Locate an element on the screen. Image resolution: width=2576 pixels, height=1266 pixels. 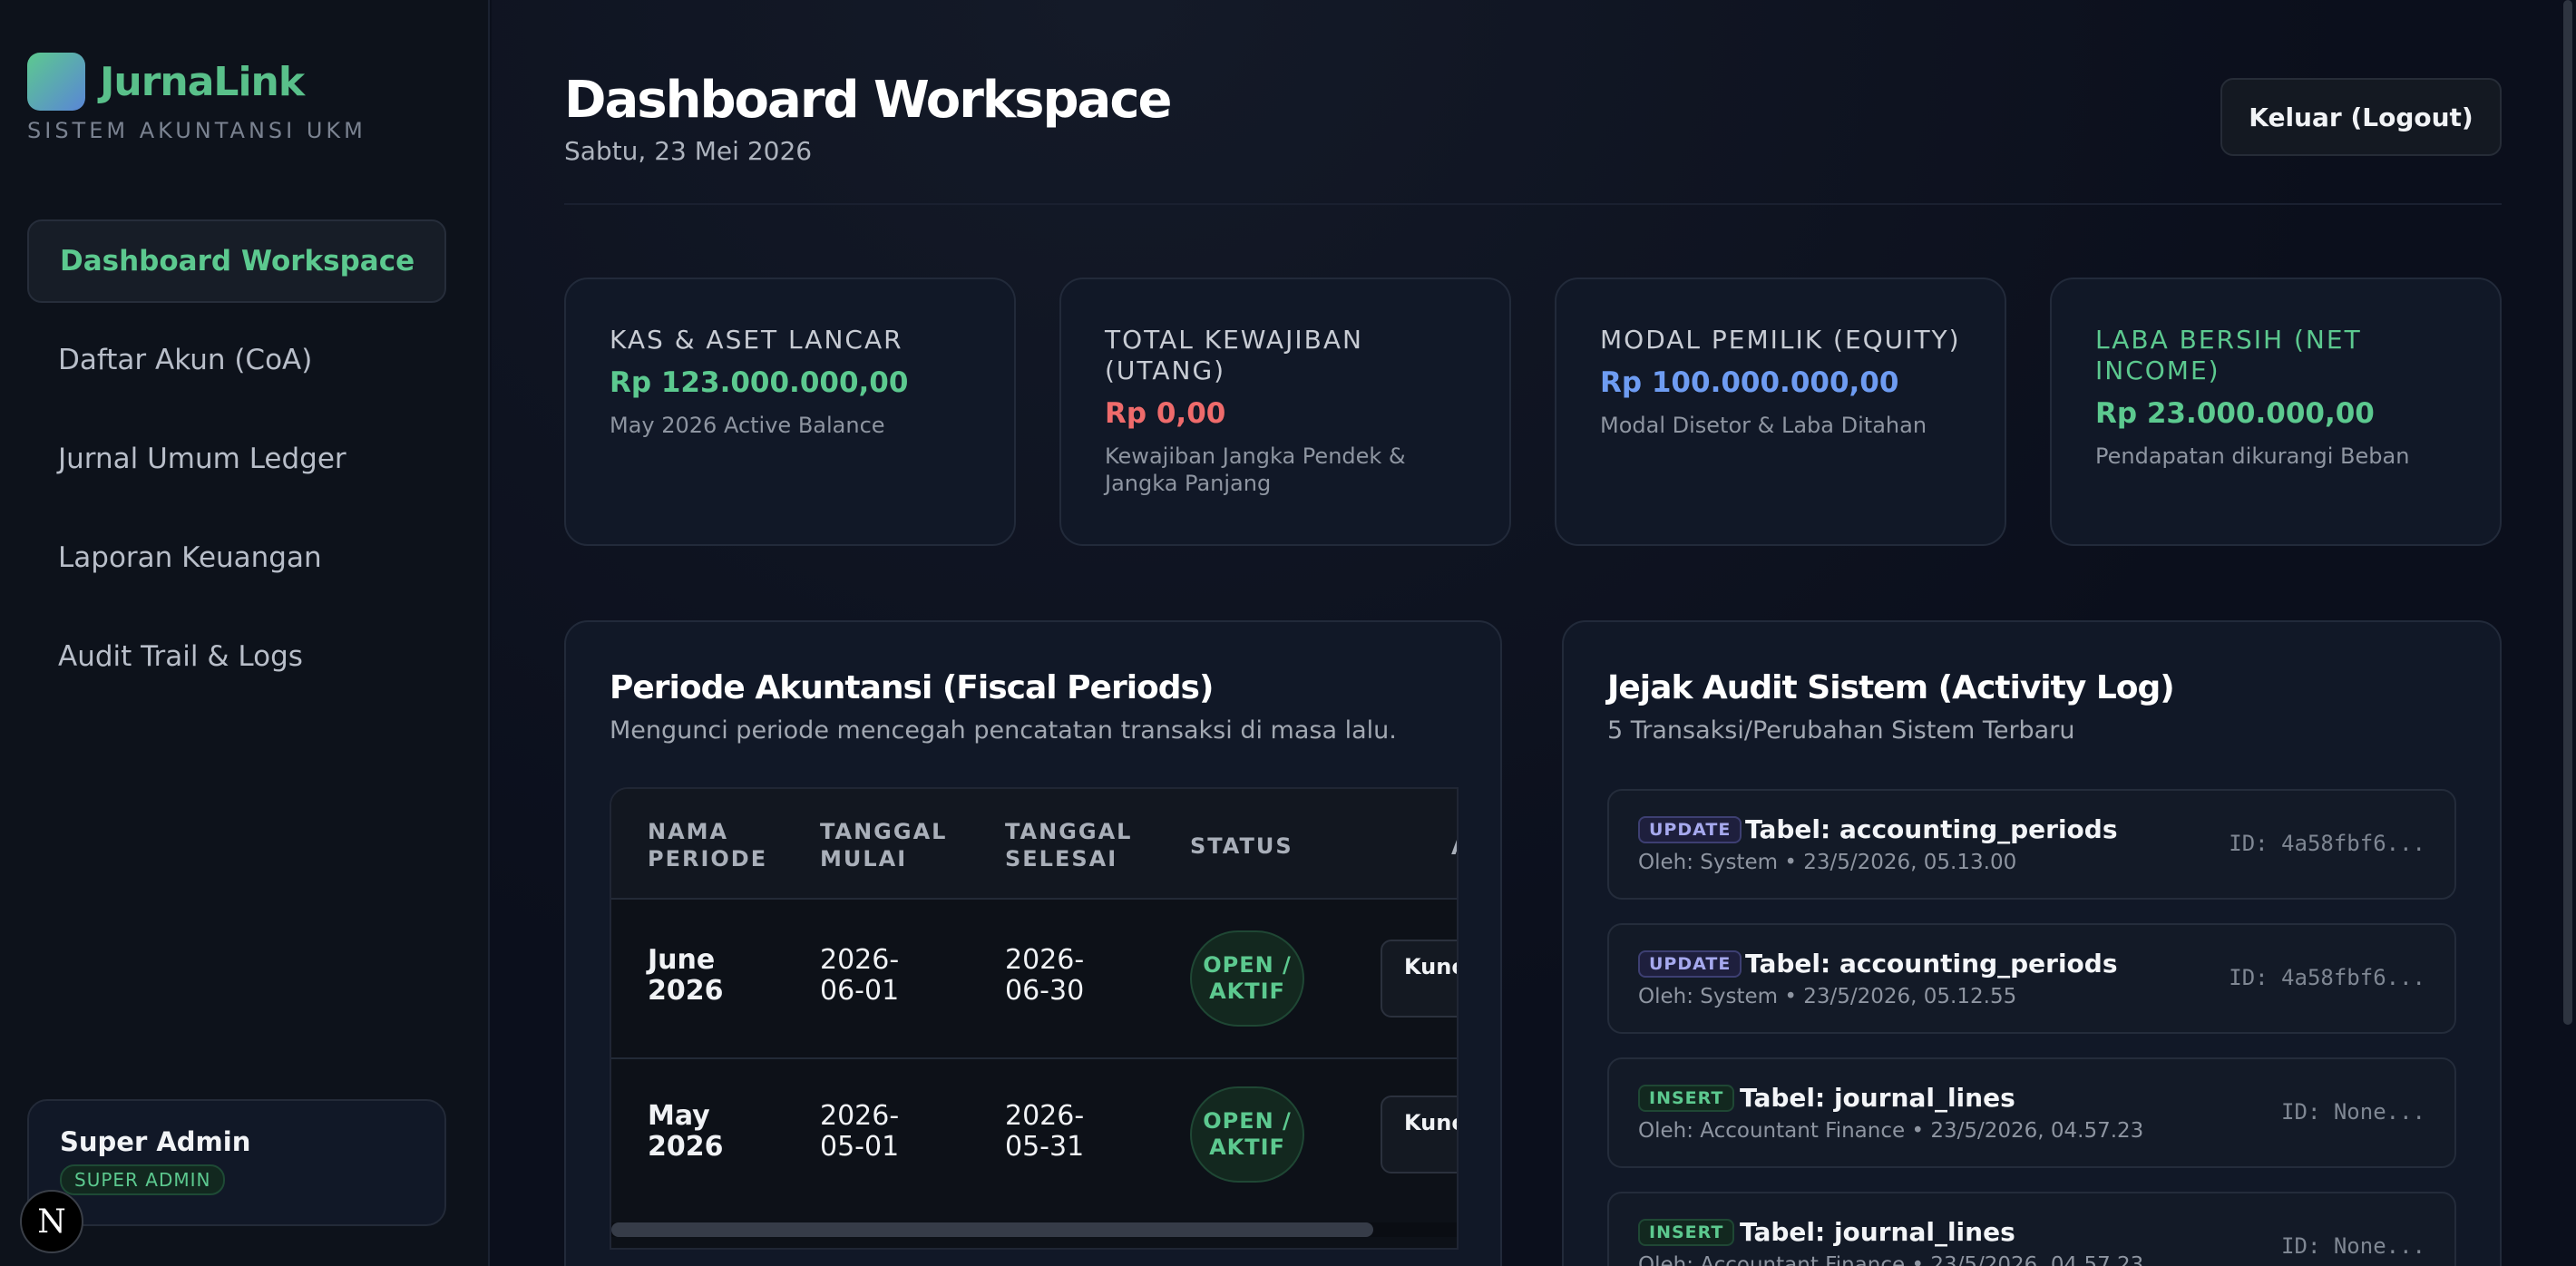
user-name: Super Admin is located at coordinates (155, 1141).